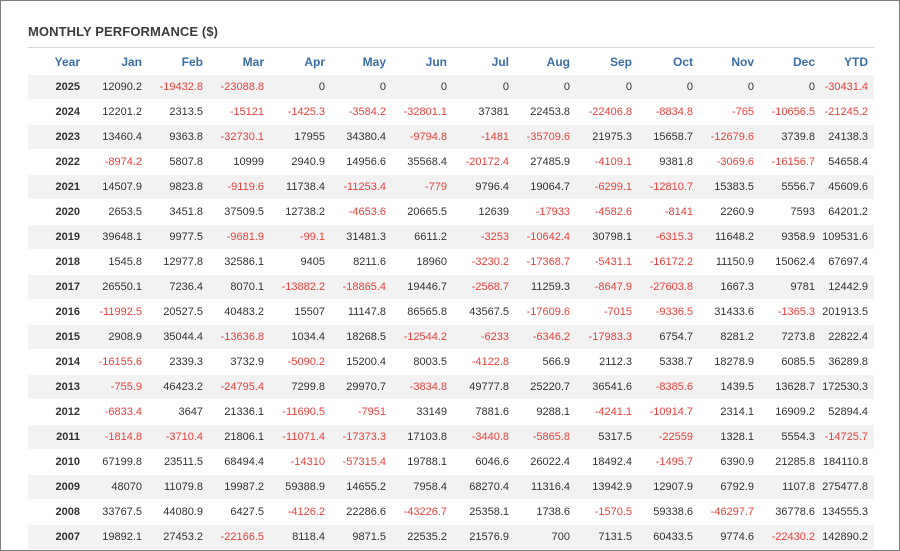 This screenshot has width=900, height=551. Describe the element at coordinates (668, 312) in the screenshot. I see `month-cell: -9336.5` at that location.